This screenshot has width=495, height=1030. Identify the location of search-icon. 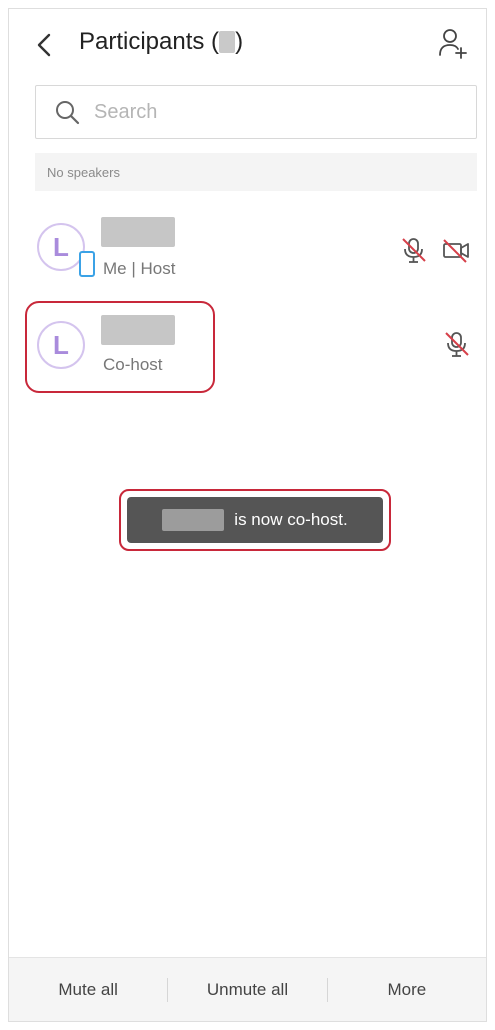
(68, 113).